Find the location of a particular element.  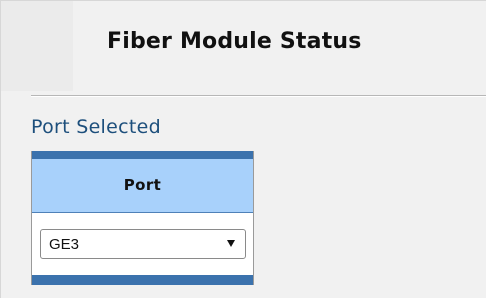

port-column-header: Port is located at coordinates (142, 186).